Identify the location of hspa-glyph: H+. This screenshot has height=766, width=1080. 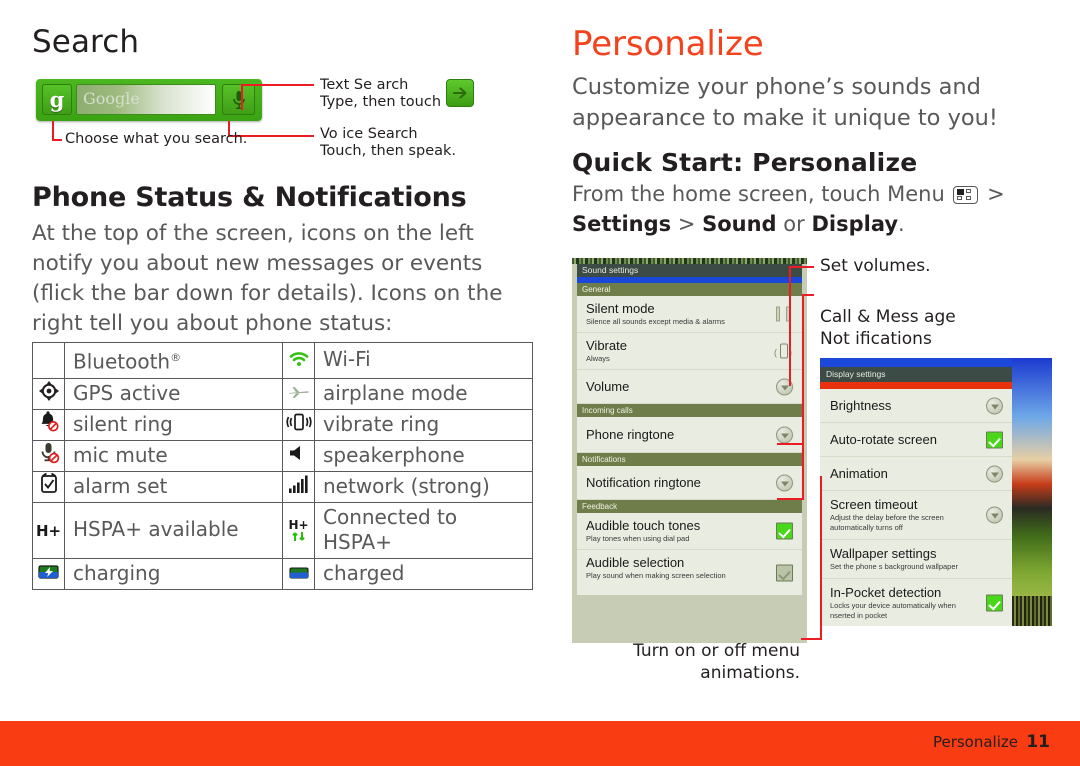
(48, 530).